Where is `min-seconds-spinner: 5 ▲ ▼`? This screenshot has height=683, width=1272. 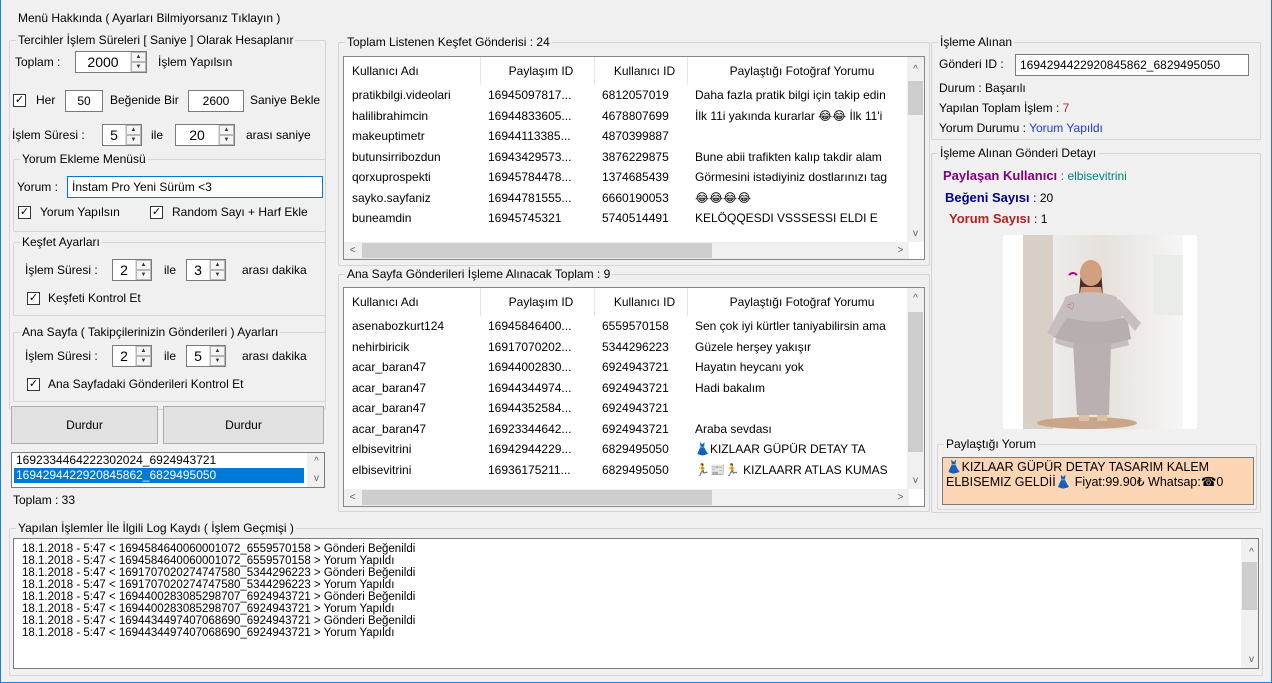 min-seconds-spinner: 5 ▲ ▼ is located at coordinates (122, 135).